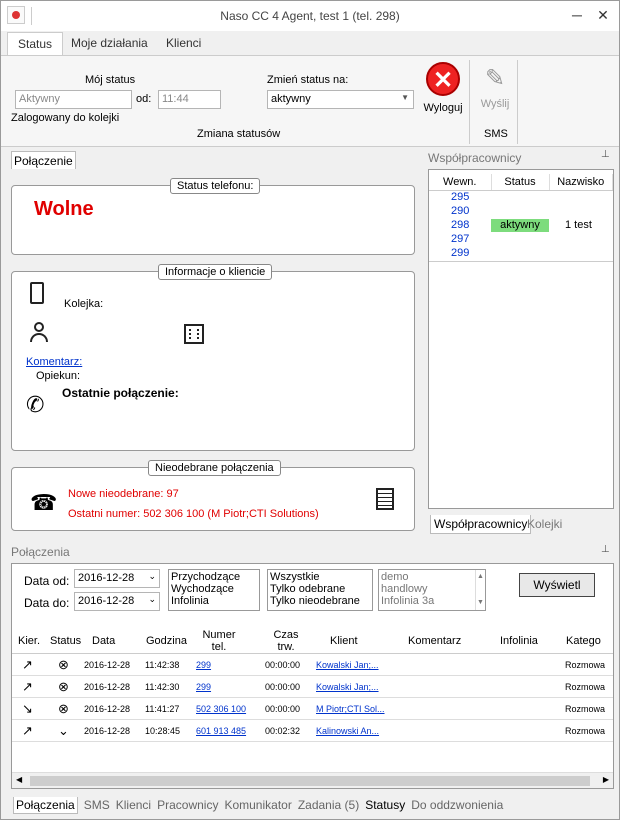  What do you see at coordinates (519, 641) in the screenshot?
I see `col-line: Infolinia` at bounding box center [519, 641].